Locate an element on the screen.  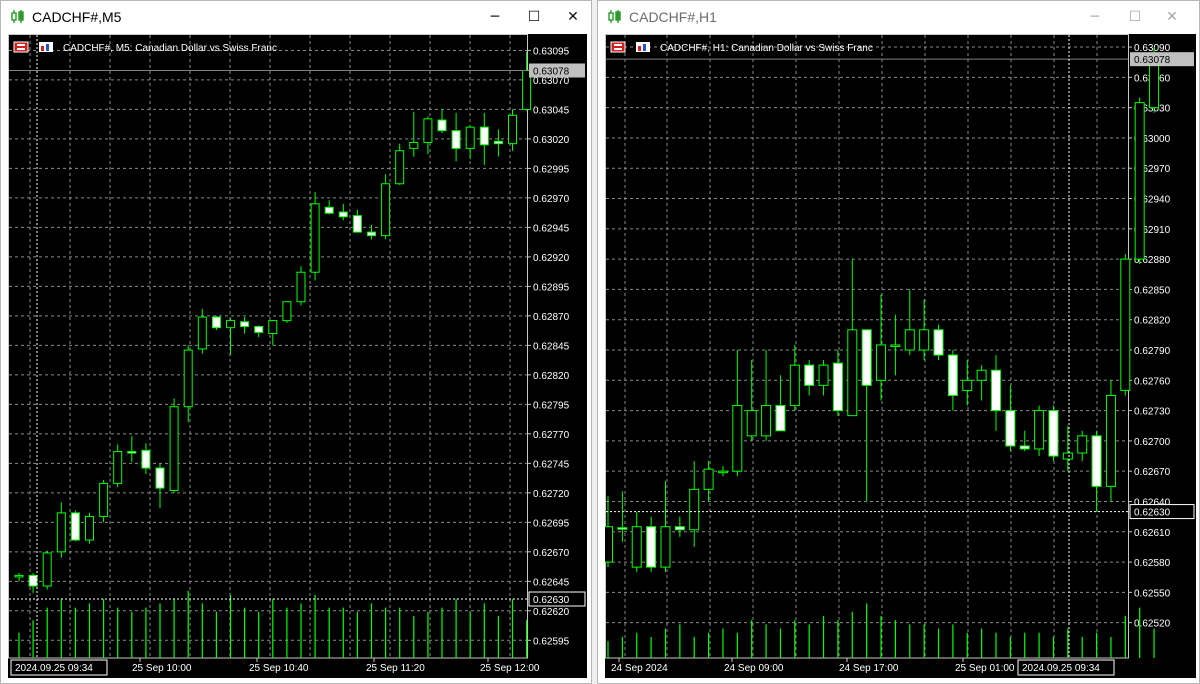
y-tick-label: 0.62645 is located at coordinates (551, 582).